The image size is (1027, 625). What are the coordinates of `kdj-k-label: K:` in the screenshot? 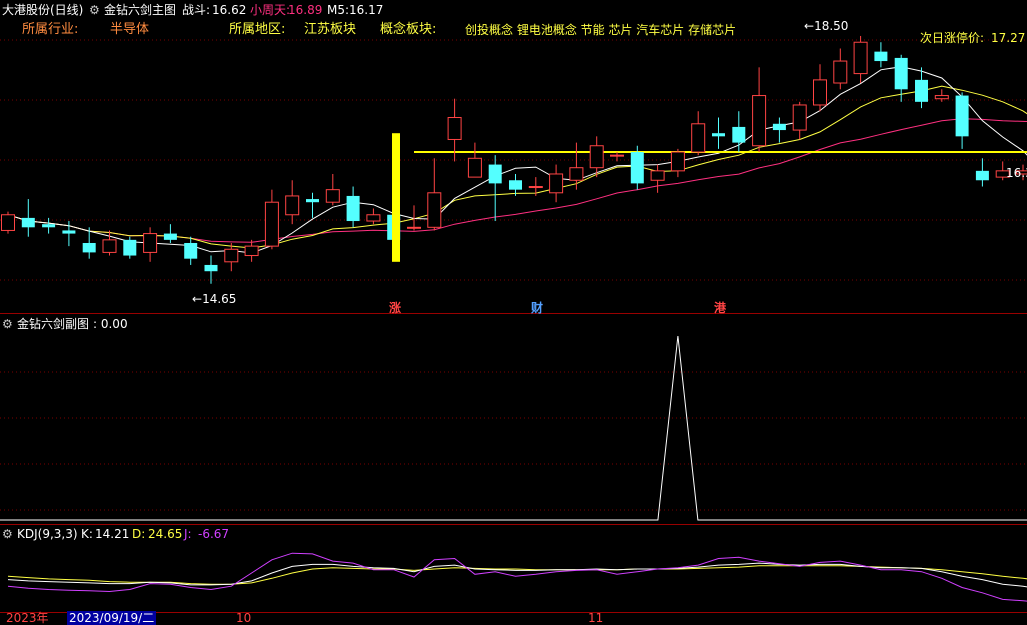 It's located at (87, 534).